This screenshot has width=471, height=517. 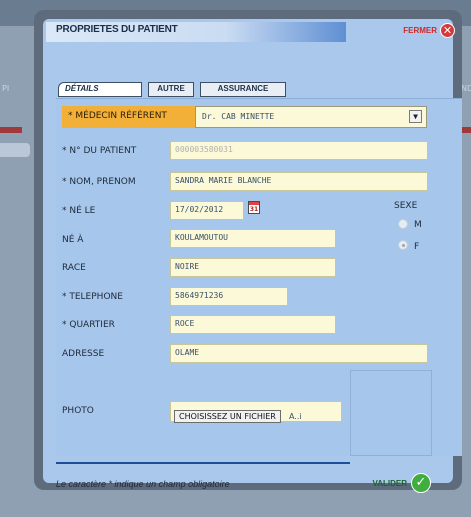 I want to click on file-name-text: A..i, so click(x=295, y=416).